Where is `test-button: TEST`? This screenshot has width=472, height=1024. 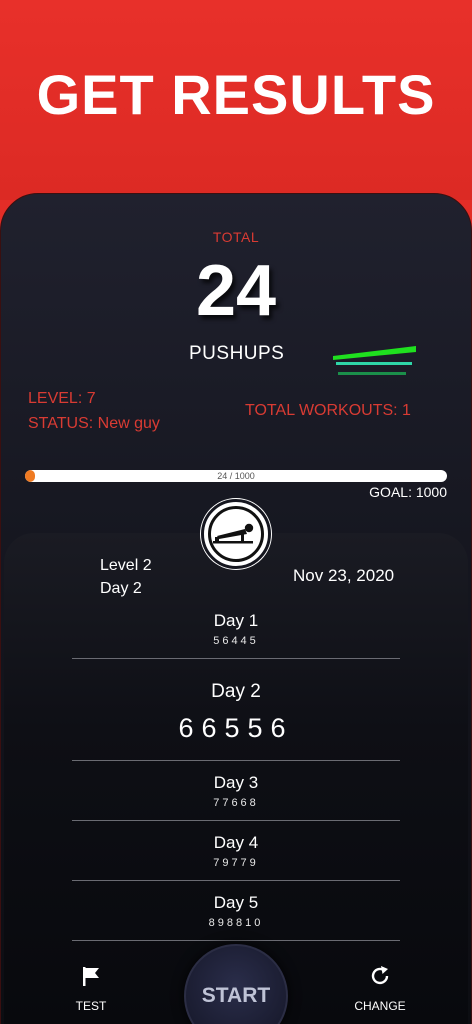 test-button: TEST is located at coordinates (91, 989).